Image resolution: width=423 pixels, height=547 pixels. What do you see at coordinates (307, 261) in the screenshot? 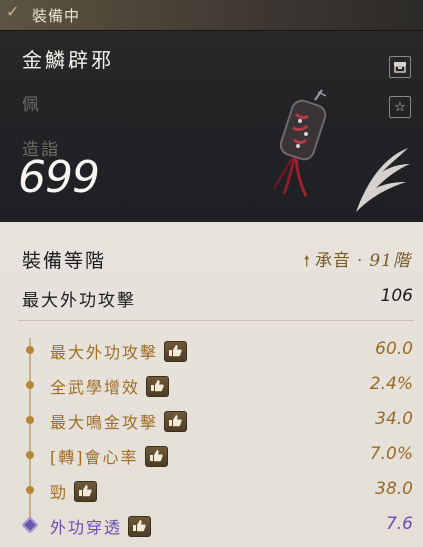
I see `up-arrow-icon: 🠕` at bounding box center [307, 261].